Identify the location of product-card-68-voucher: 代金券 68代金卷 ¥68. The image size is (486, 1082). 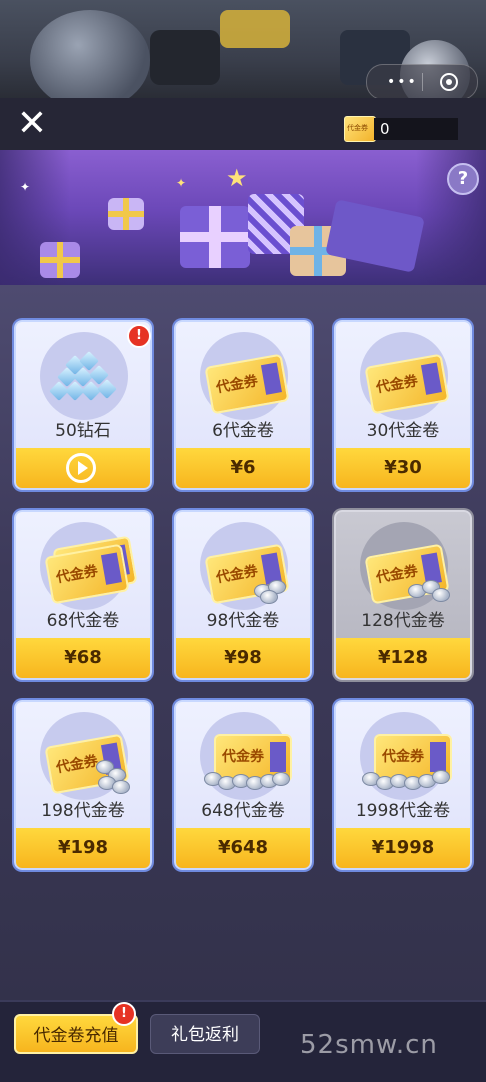
(83, 595).